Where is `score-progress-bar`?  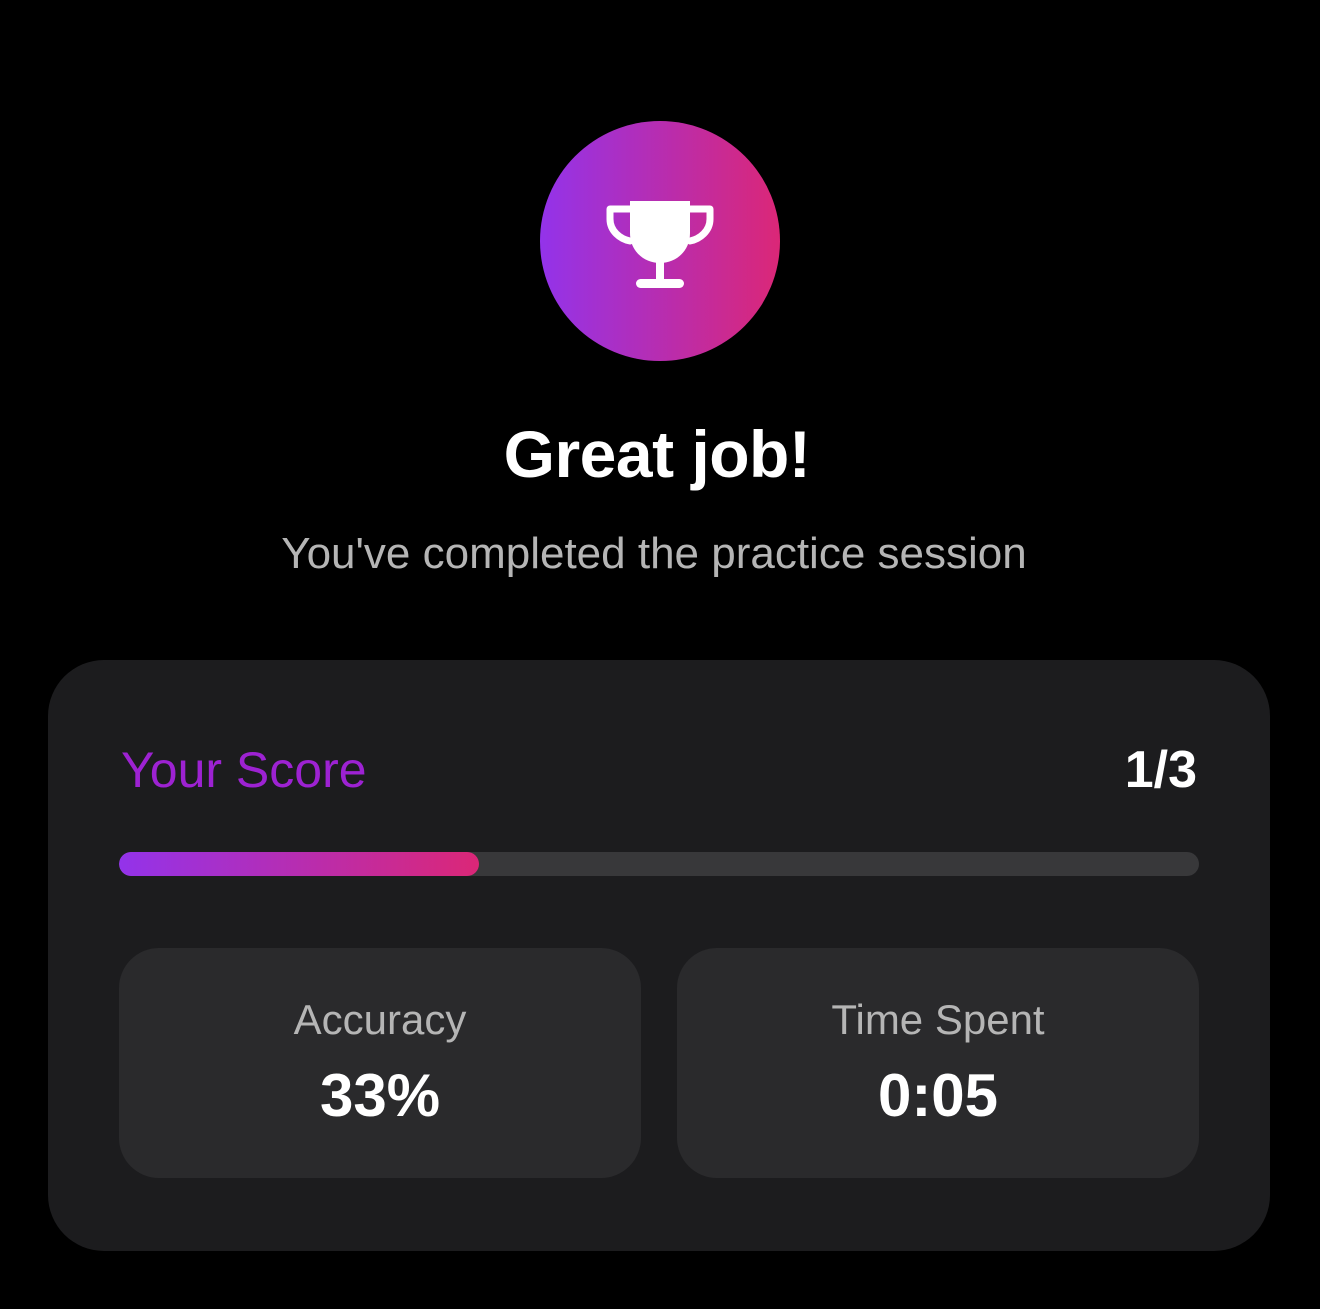 score-progress-bar is located at coordinates (659, 864).